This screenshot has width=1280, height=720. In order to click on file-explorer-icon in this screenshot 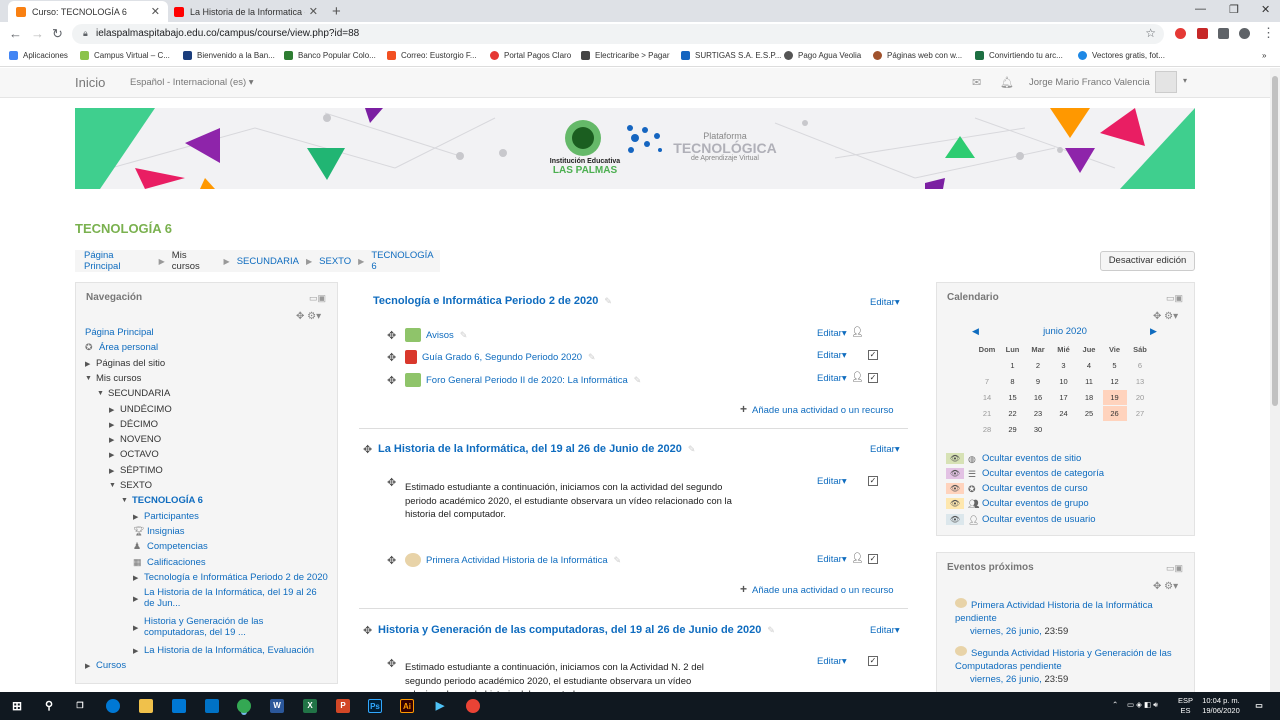, I will do `click(146, 706)`.